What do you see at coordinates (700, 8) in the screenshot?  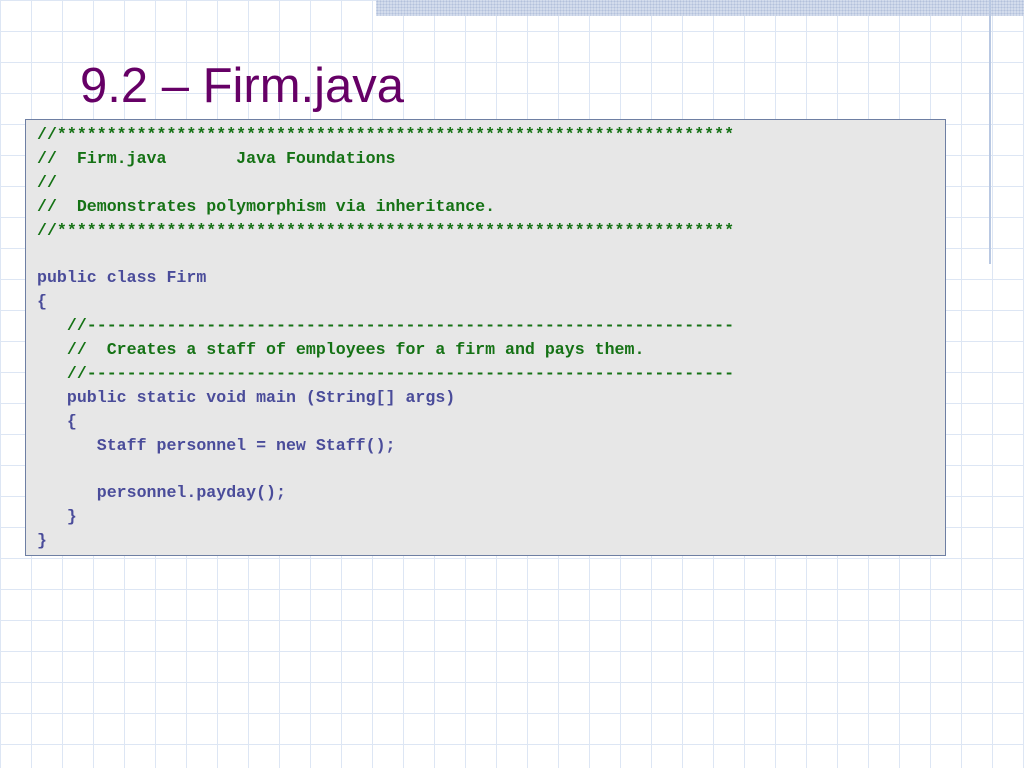 I see `decorative-top-band` at bounding box center [700, 8].